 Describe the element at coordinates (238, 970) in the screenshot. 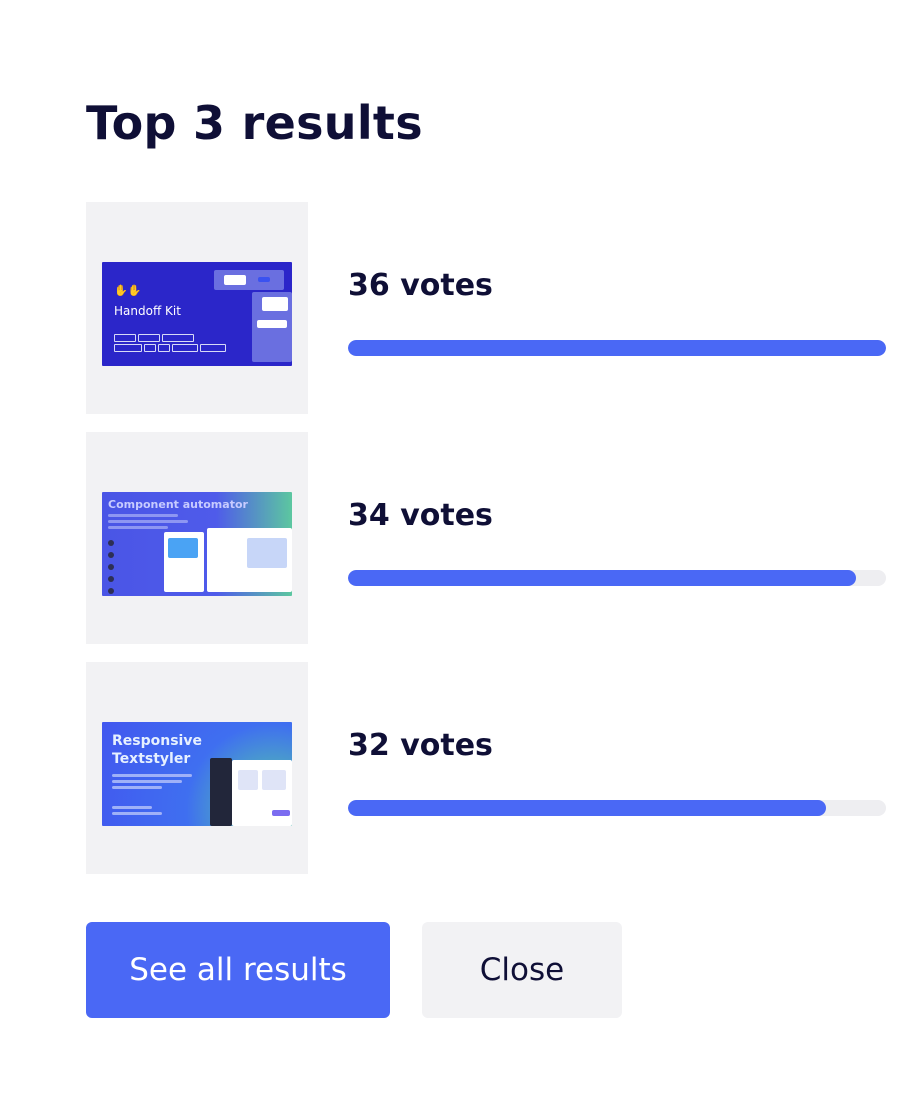

I see `see-all-results-button: See all results` at that location.